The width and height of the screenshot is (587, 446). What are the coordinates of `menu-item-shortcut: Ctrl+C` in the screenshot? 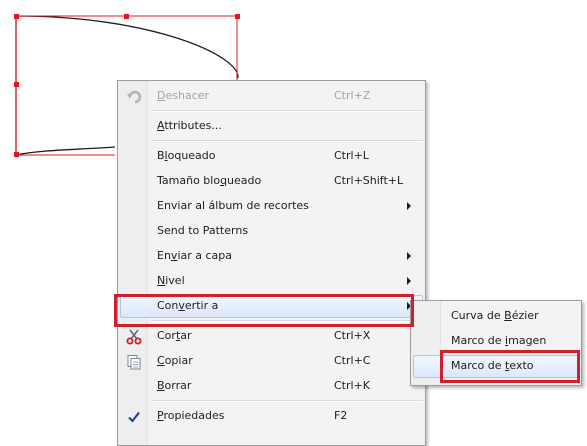 It's located at (352, 360).